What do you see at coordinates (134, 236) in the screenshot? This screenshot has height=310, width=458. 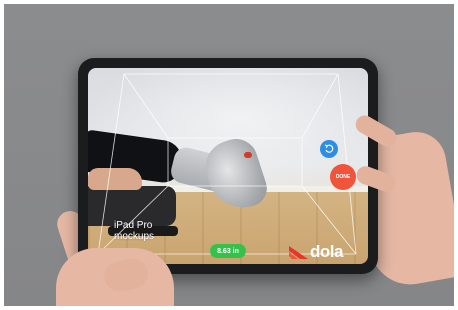 I see `watermark-line-2: mockups` at bounding box center [134, 236].